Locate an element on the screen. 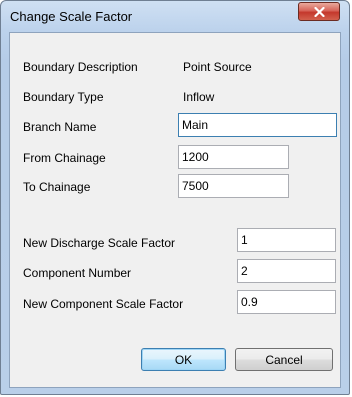 Image resolution: width=352 pixels, height=397 pixels. boundary-description-value: Point Source is located at coordinates (217, 67).